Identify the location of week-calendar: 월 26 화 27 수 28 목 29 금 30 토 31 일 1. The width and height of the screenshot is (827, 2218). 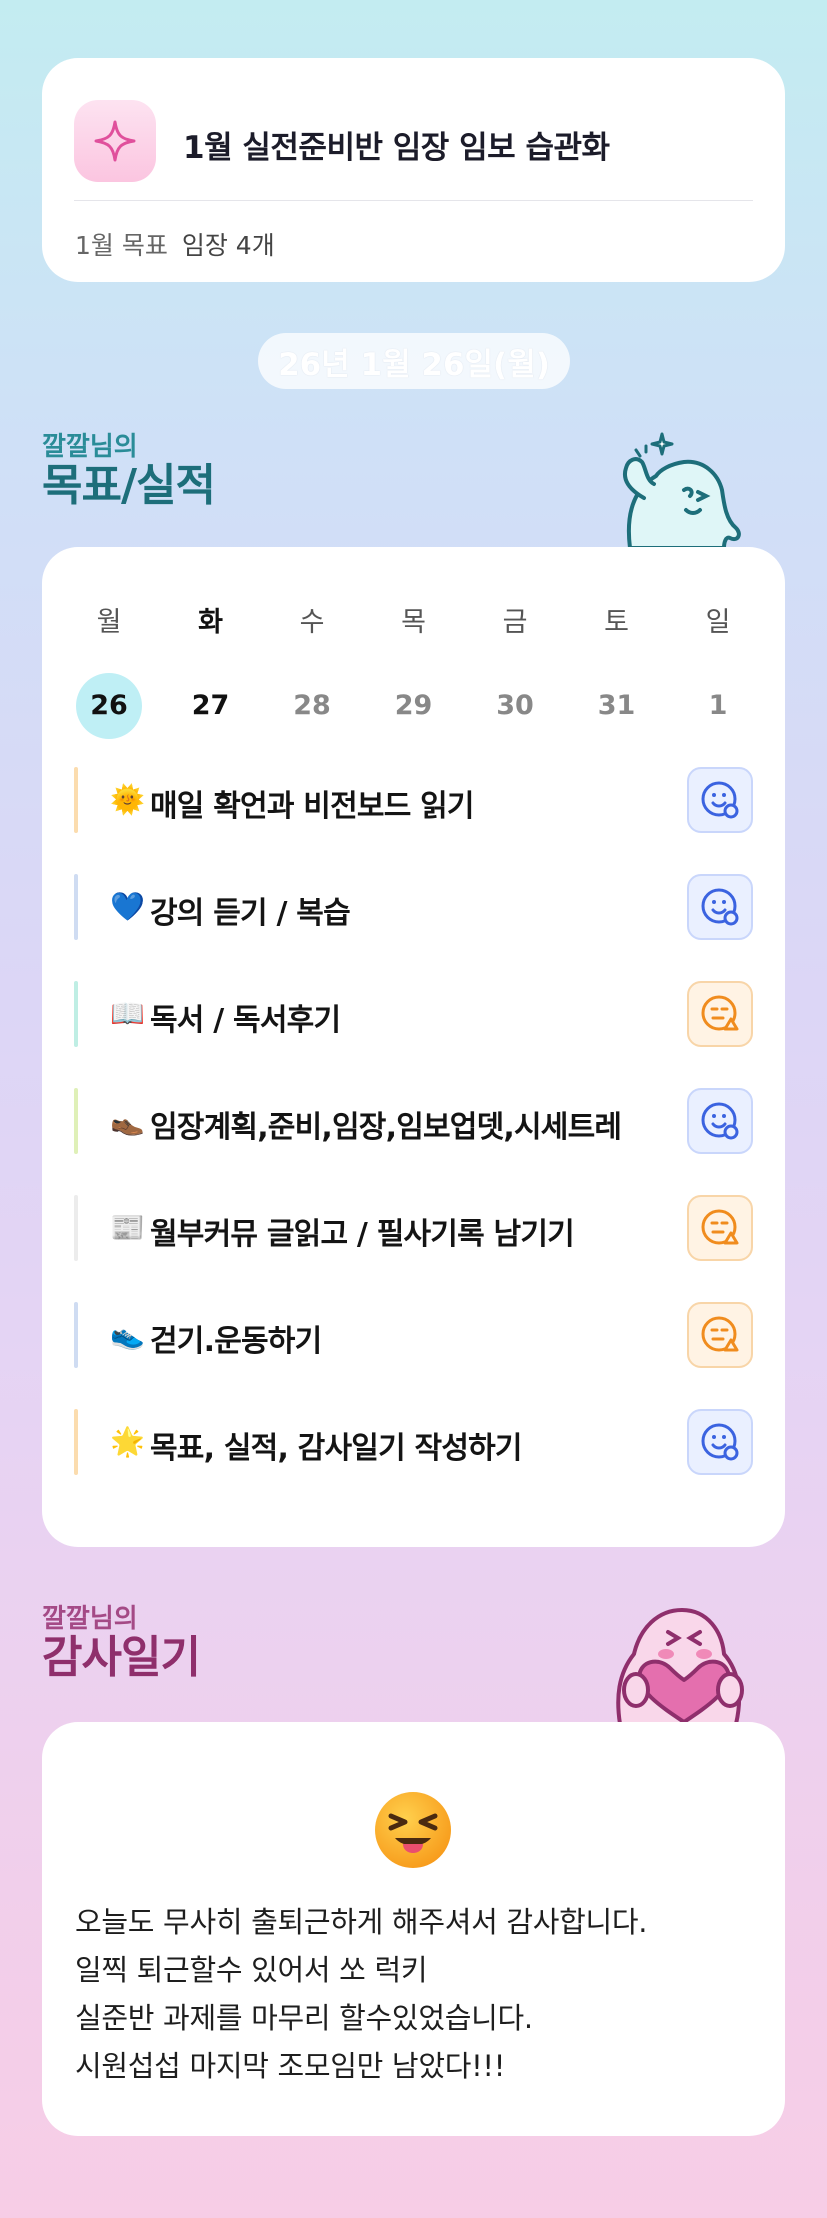
(413, 671).